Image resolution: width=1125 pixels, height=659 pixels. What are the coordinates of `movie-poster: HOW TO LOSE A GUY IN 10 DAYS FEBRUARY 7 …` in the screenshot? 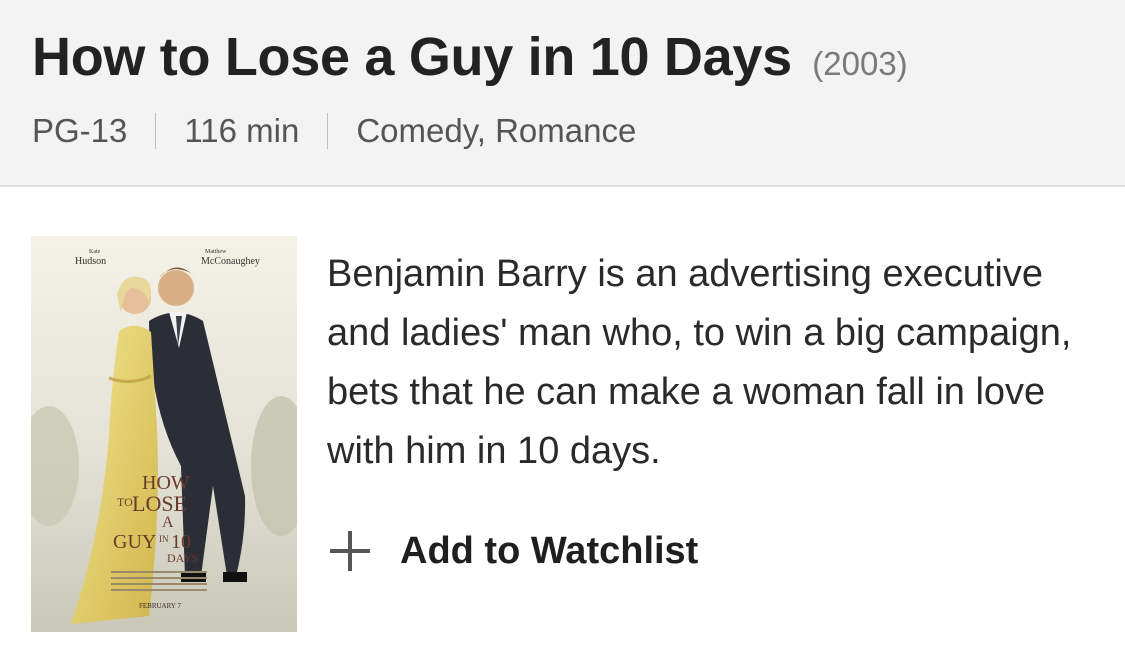 It's located at (164, 434).